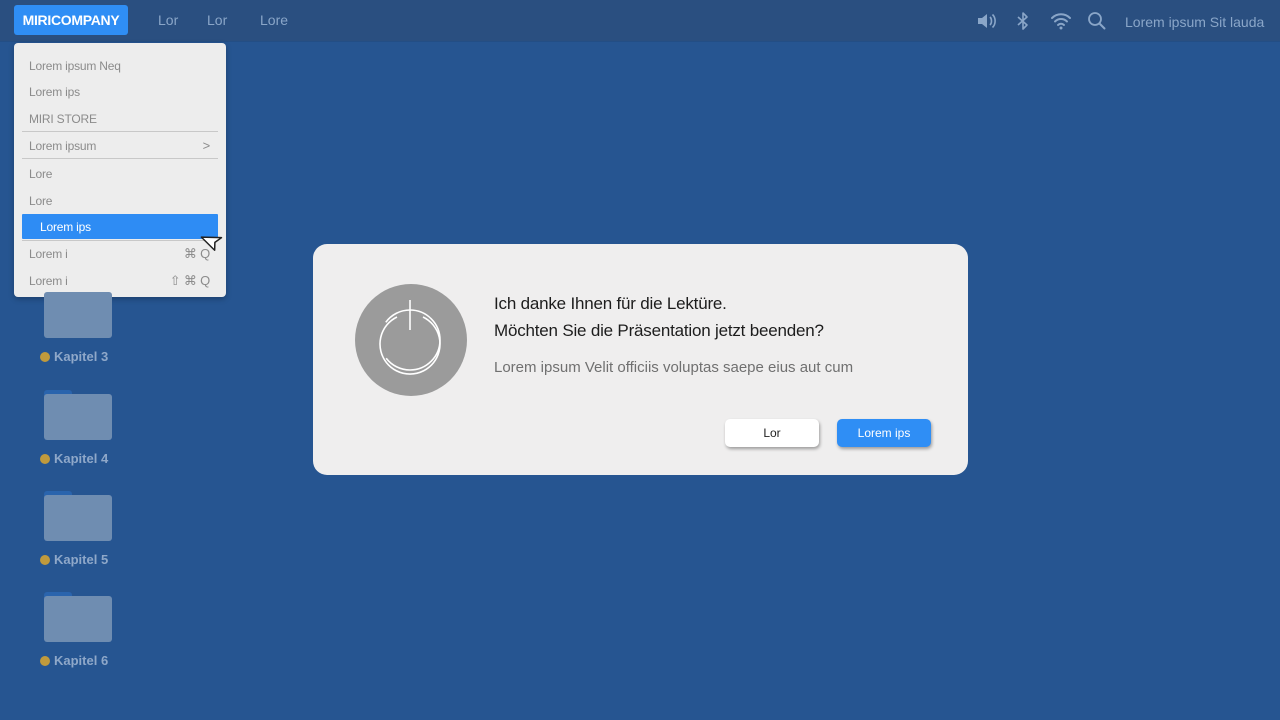 This screenshot has width=1280, height=720. I want to click on menu-clock: Lorem ipsum Sit lauda, so click(1194, 22).